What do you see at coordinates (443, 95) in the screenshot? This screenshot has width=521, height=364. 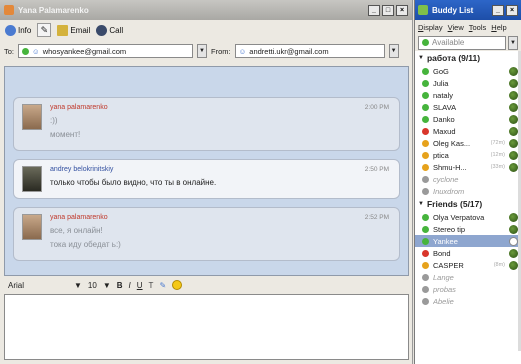 I see `buddy-name: nataly` at bounding box center [443, 95].